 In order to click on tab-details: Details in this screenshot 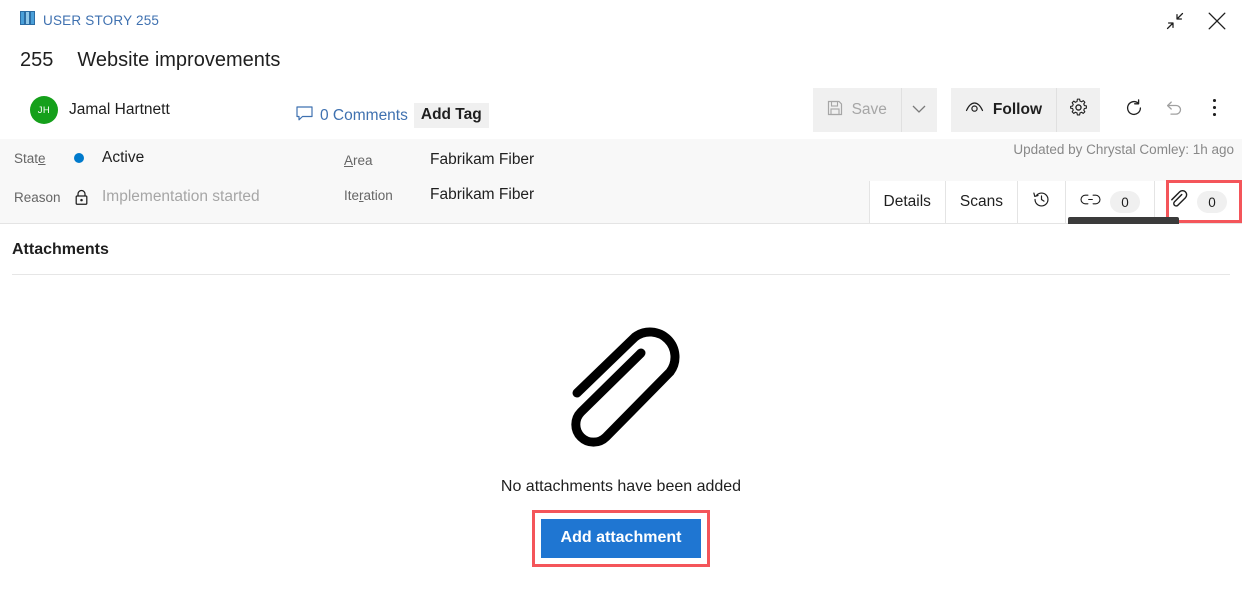, I will do `click(907, 202)`.